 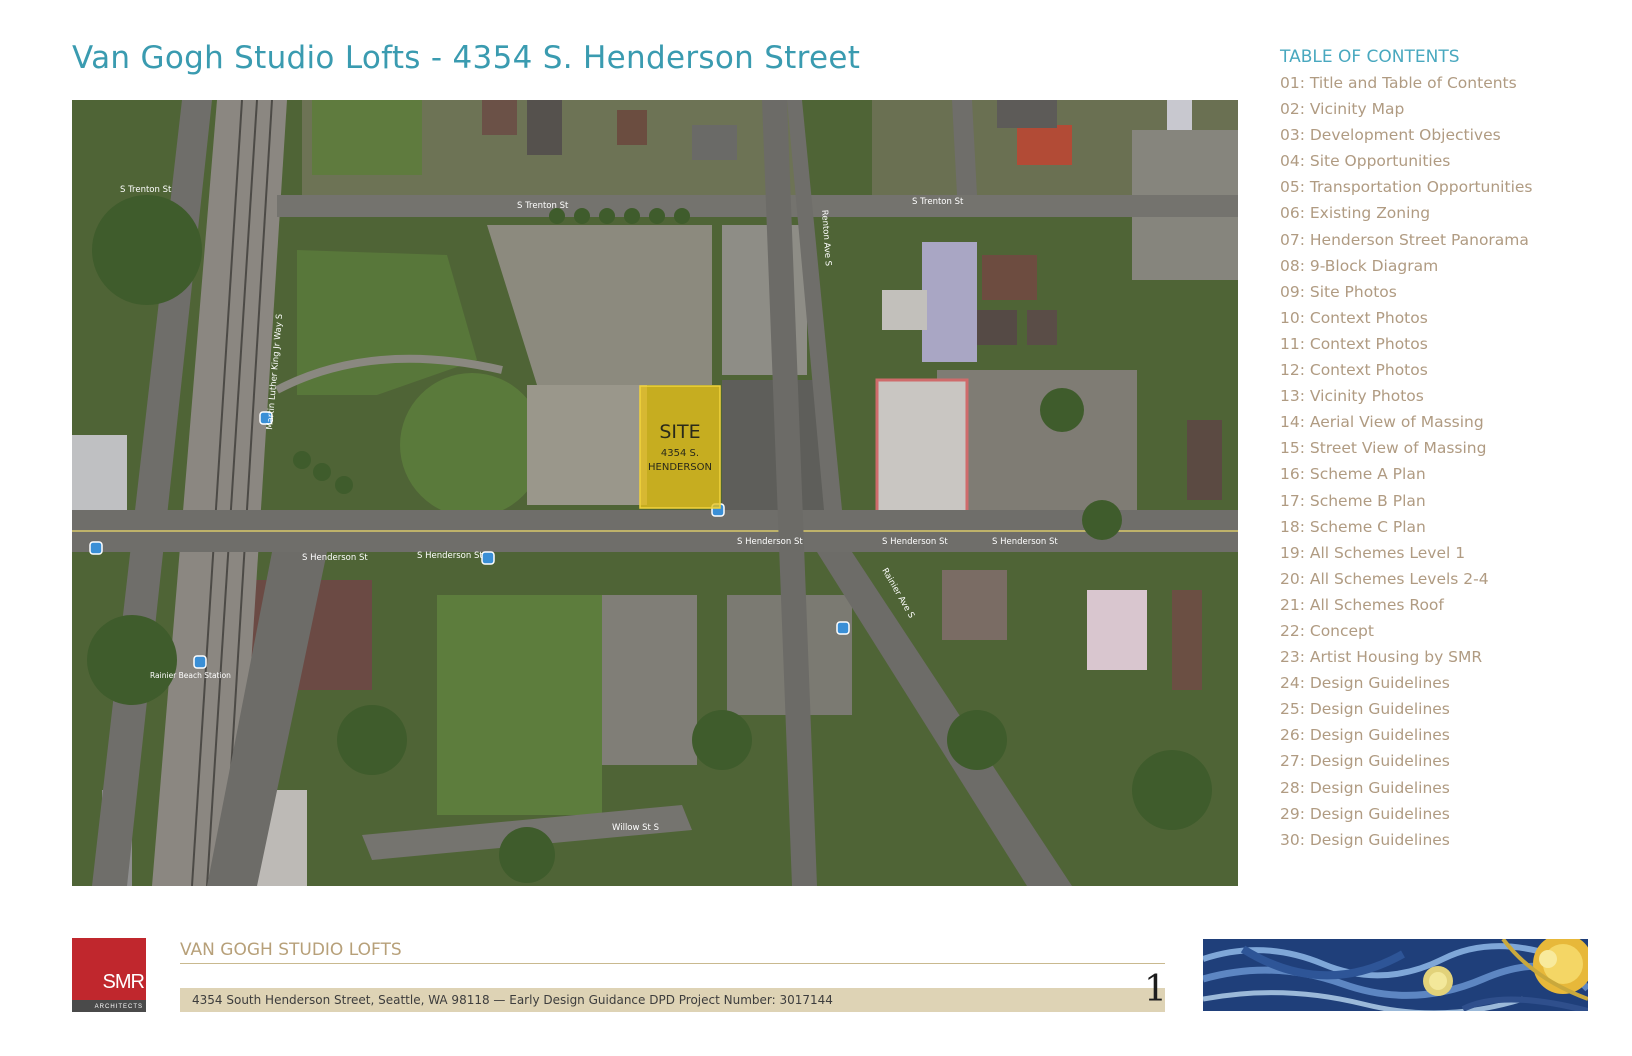 I want to click on toc-item: 02: Vicinity Map, so click(x=1450, y=109).